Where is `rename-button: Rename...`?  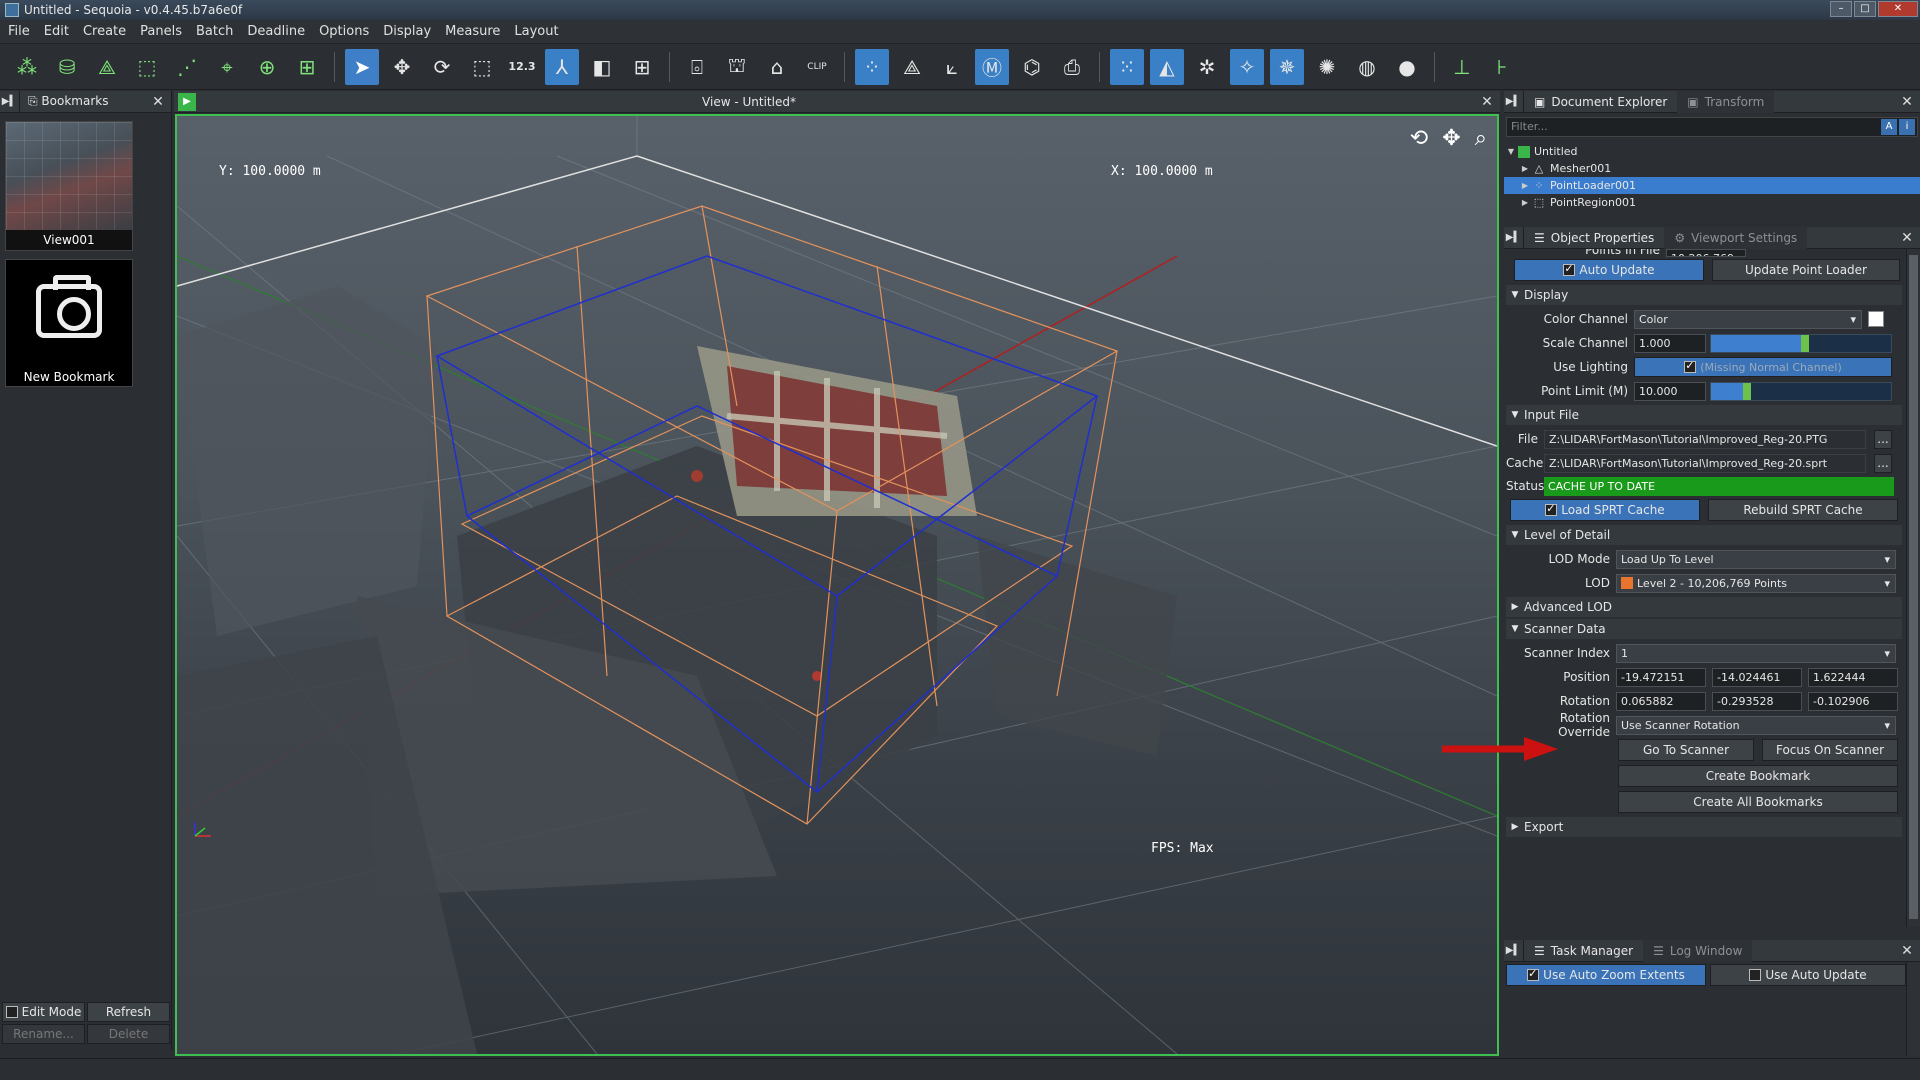 rename-button: Rename... is located at coordinates (43, 1034).